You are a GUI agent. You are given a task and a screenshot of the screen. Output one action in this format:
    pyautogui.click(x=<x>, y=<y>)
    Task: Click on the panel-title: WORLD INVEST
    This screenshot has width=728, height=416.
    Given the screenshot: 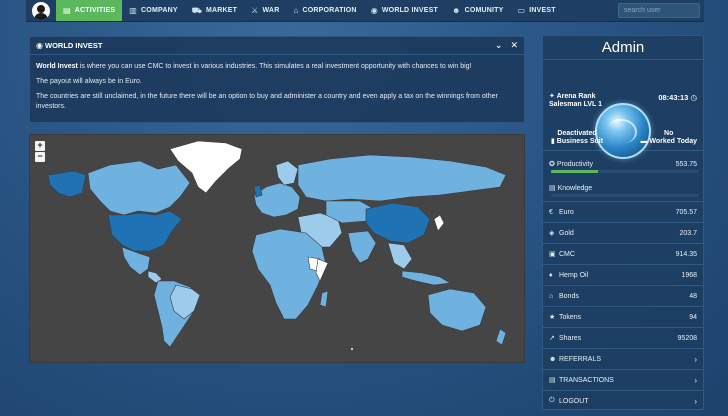 What is the action you would take?
    pyautogui.click(x=73, y=45)
    